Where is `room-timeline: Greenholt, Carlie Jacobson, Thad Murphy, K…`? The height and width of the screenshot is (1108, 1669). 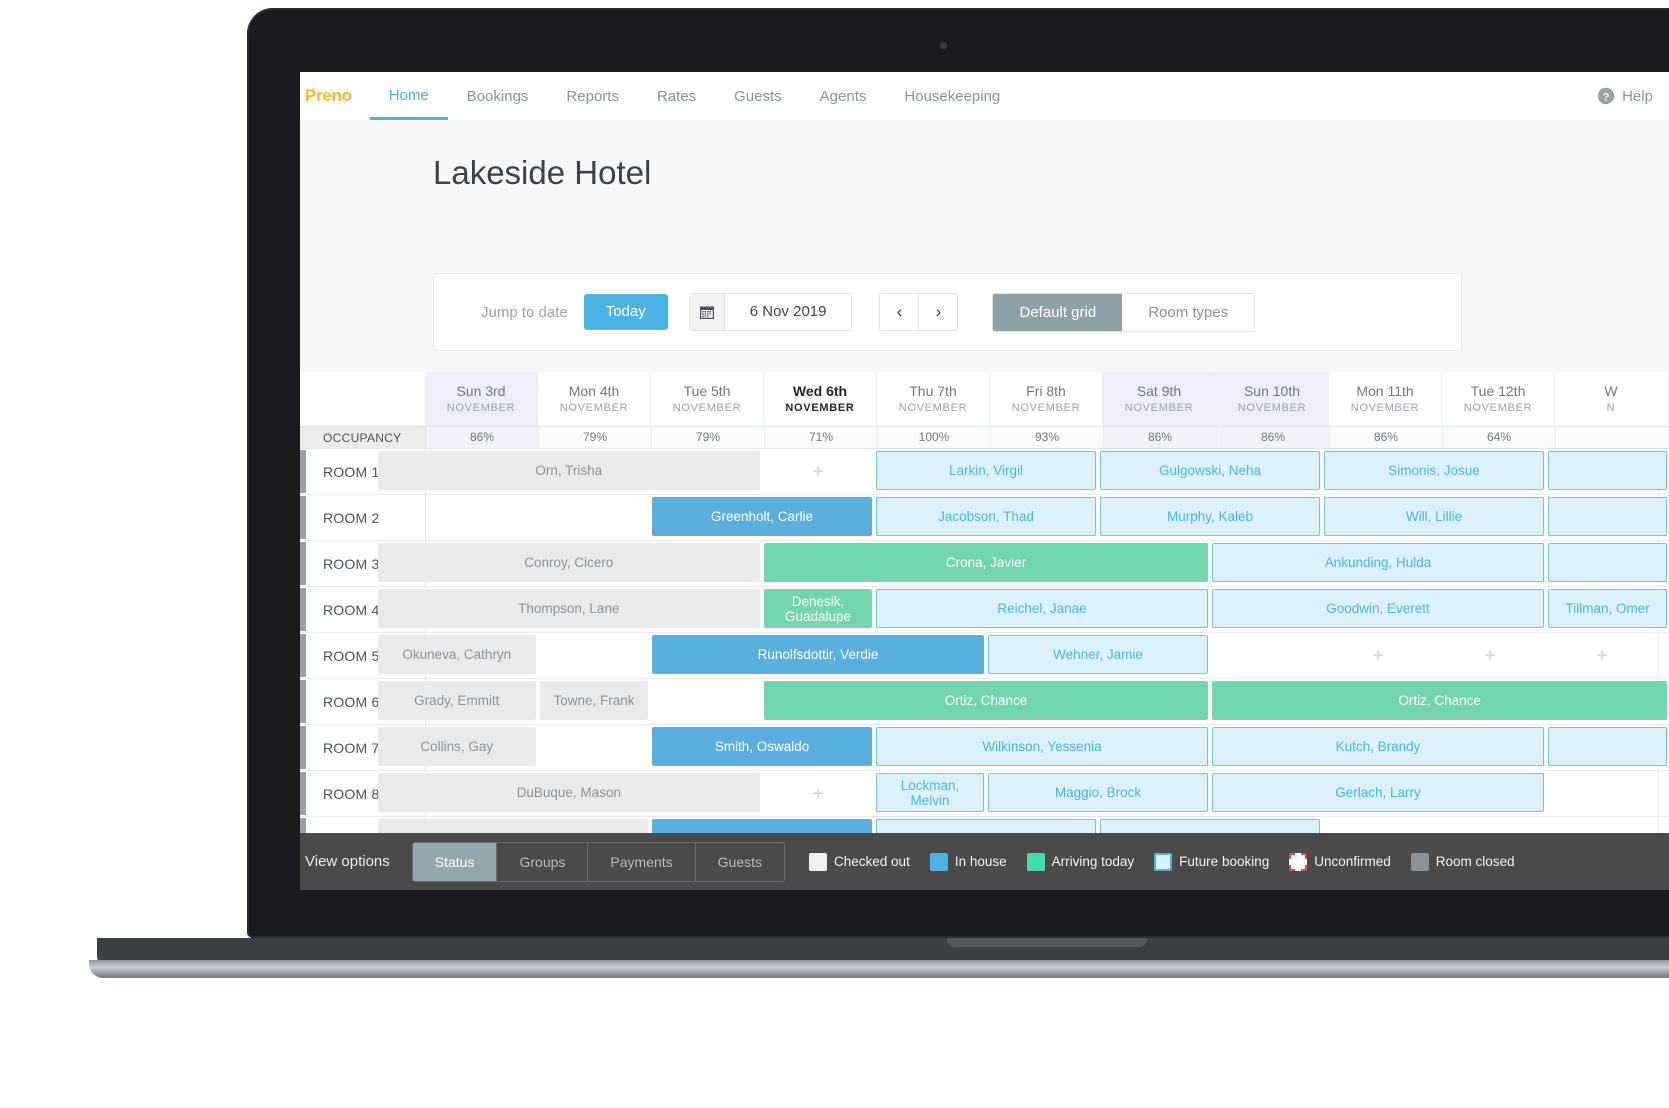 room-timeline: Greenholt, Carlie Jacobson, Thad Murphy, K… is located at coordinates (1047, 517).